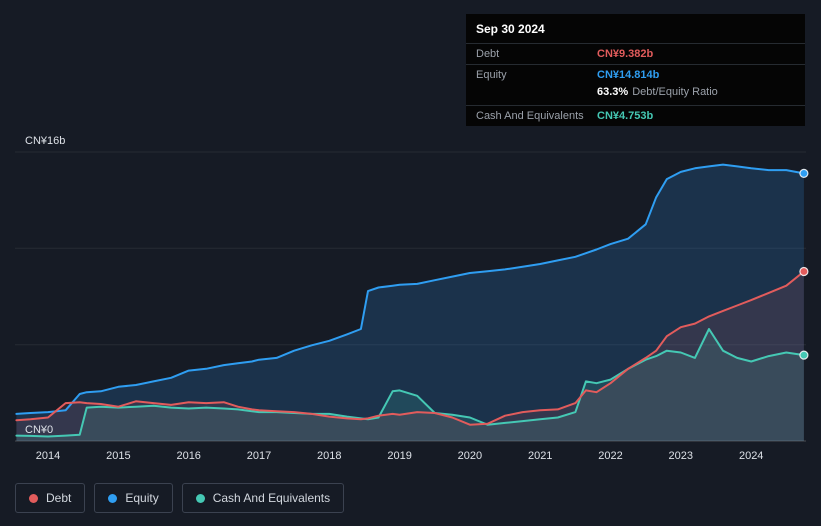  Describe the element at coordinates (625, 116) in the screenshot. I see `tooltip-cash-value: CN¥4.753b` at that location.